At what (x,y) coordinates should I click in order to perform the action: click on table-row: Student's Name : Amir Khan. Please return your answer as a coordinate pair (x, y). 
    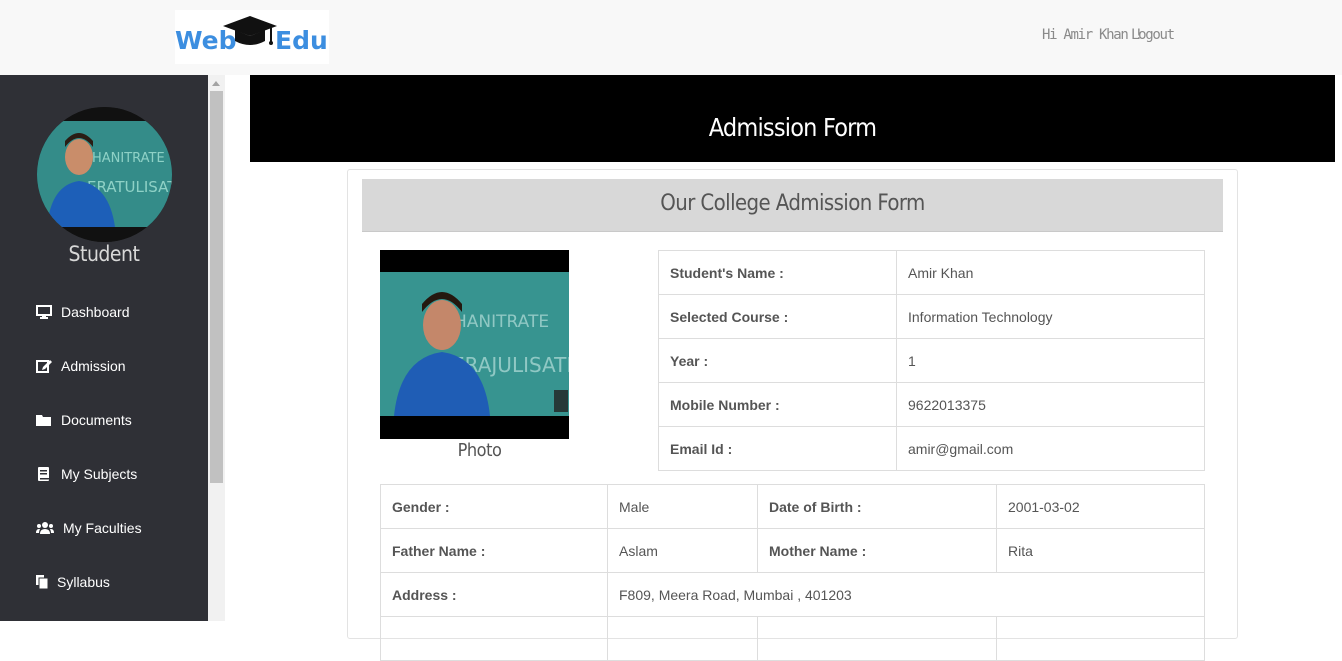
    Looking at the image, I should click on (931, 272).